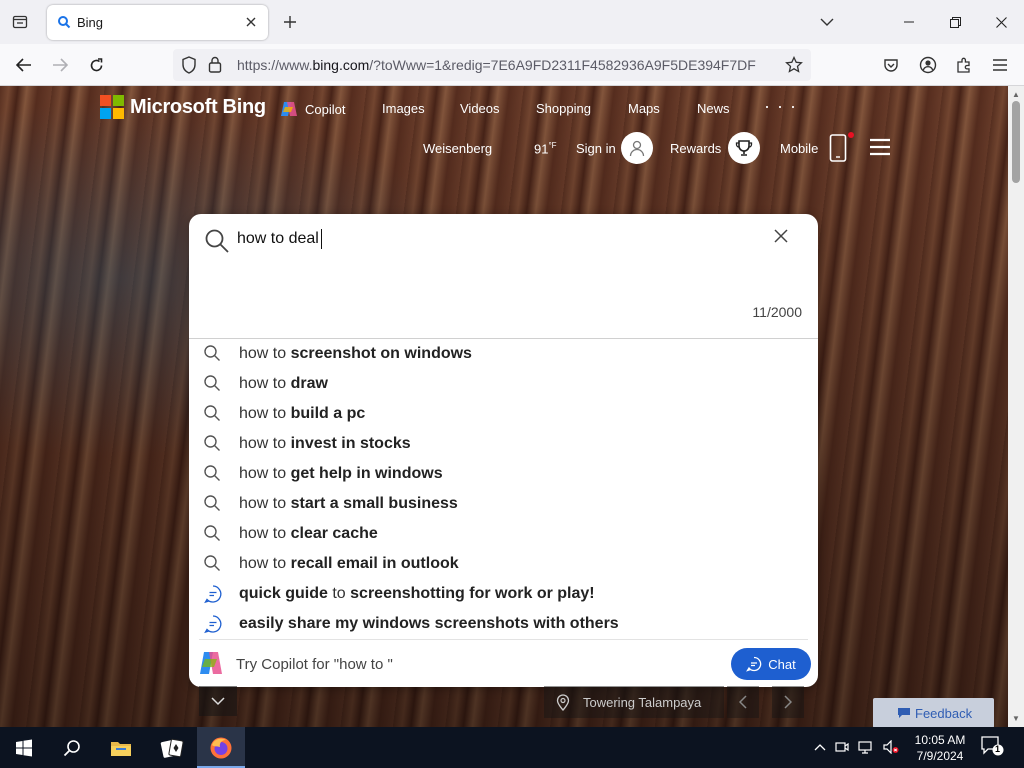  Describe the element at coordinates (121, 747) in the screenshot. I see `file-explorer-icon` at that location.